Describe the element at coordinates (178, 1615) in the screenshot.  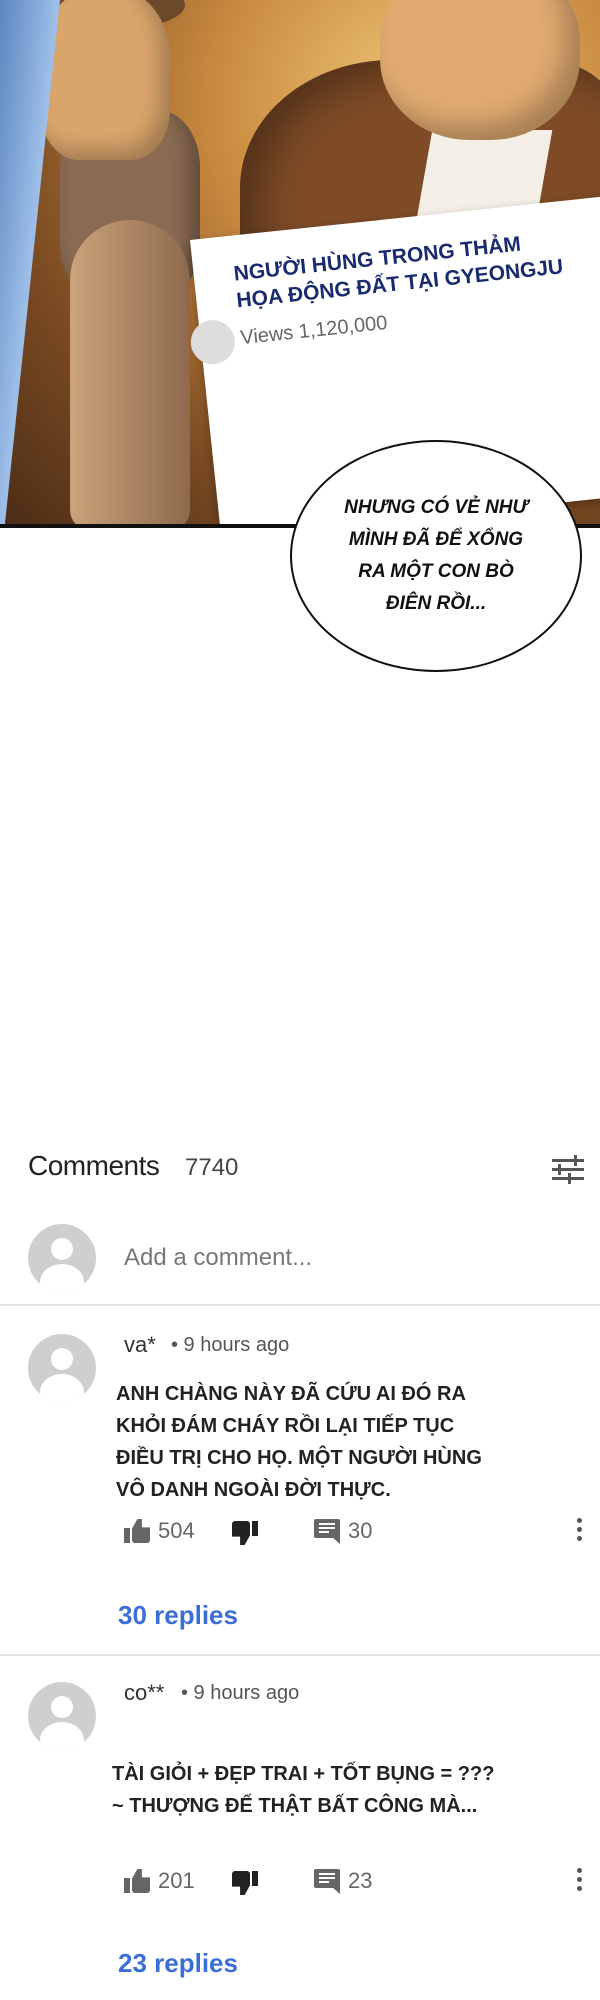
I see `replies-link: 30 replies` at that location.